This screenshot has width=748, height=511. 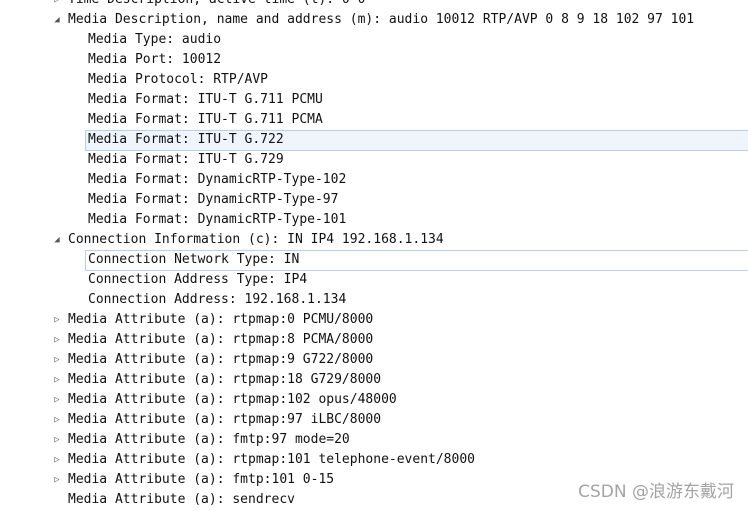 I want to click on tree-row-media-protocol: Media Protocol: RTP/AVP, so click(x=374, y=80).